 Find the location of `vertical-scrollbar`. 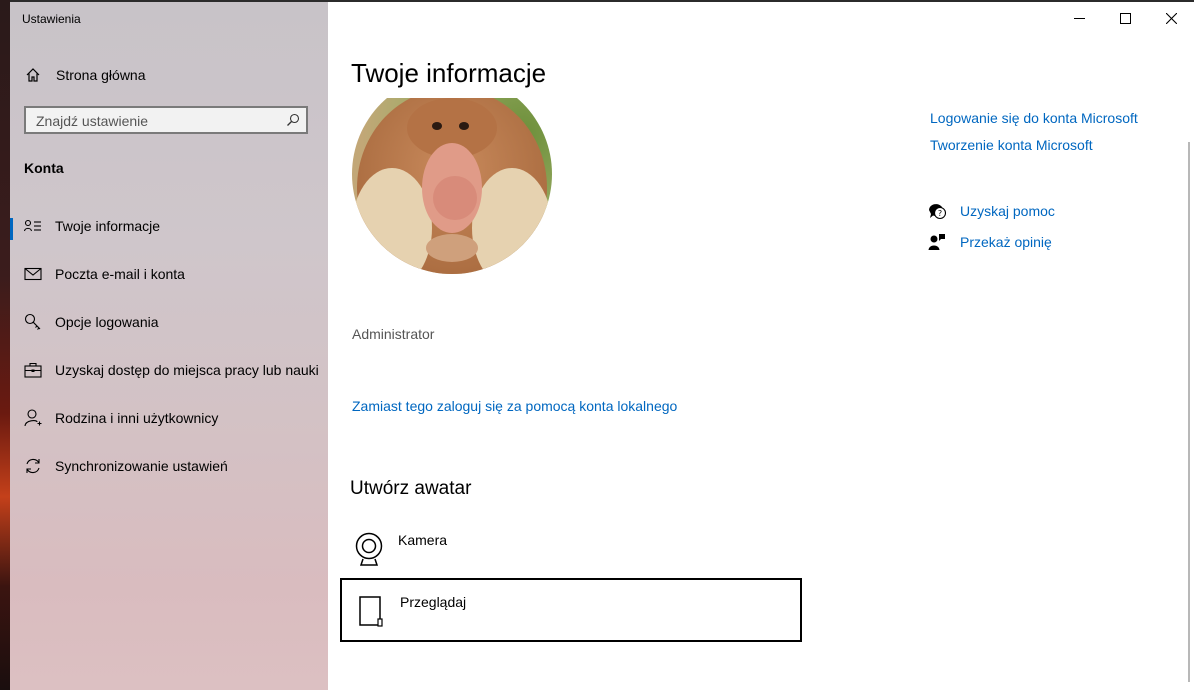

vertical-scrollbar is located at coordinates (1189, 412).